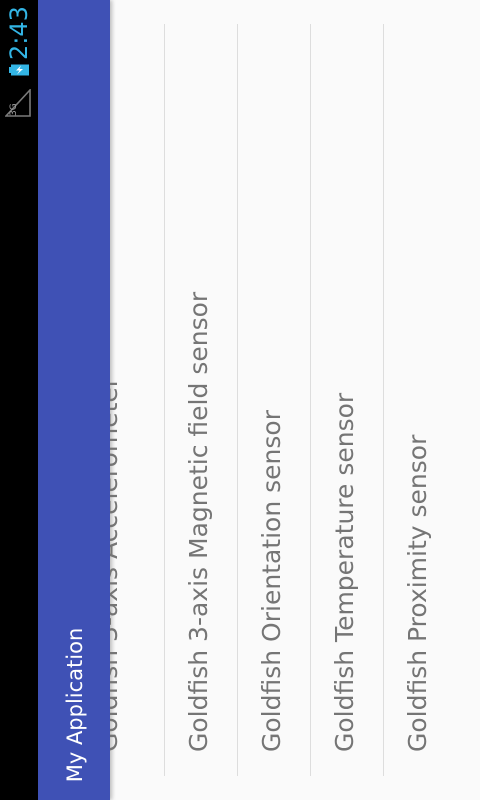 The width and height of the screenshot is (480, 800). I want to click on list-item-label: Goldfish Temperature sensor, so click(344, 572).